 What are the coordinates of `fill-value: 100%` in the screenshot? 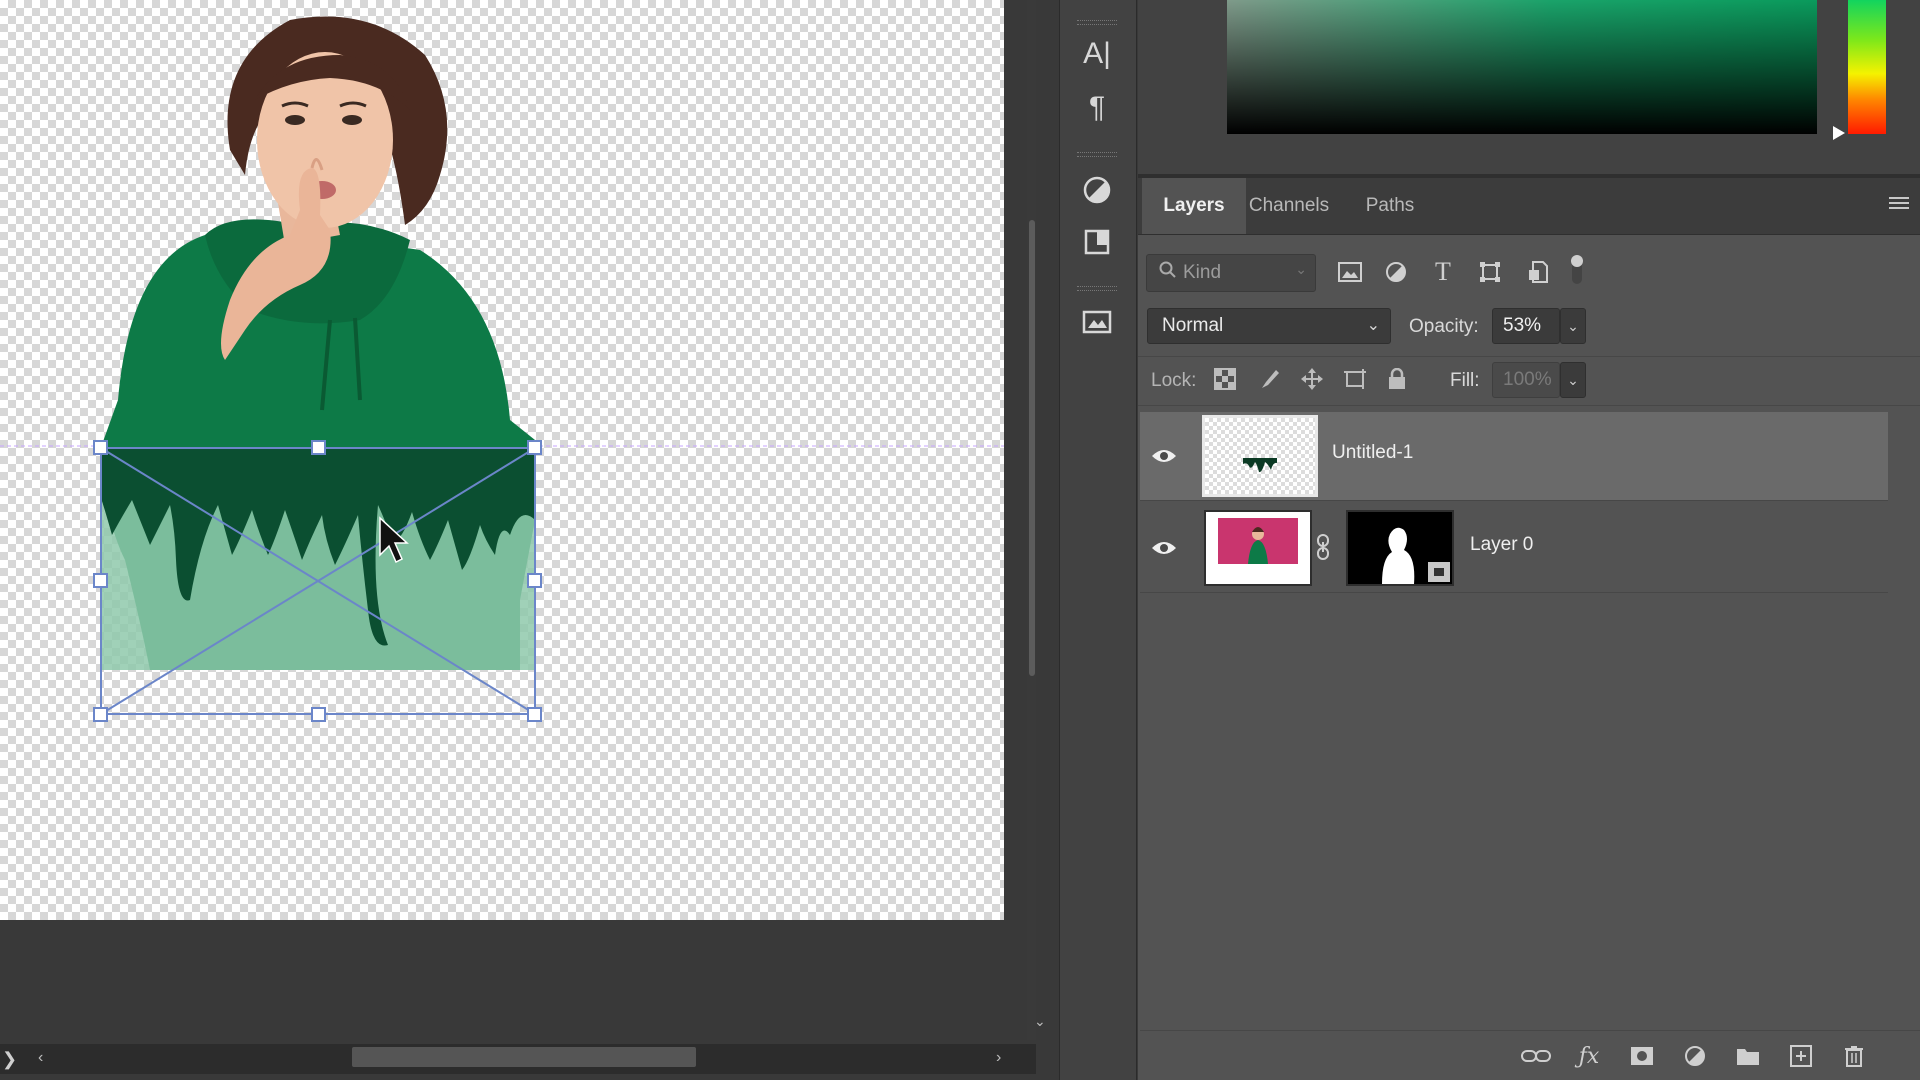 It's located at (1527, 379).